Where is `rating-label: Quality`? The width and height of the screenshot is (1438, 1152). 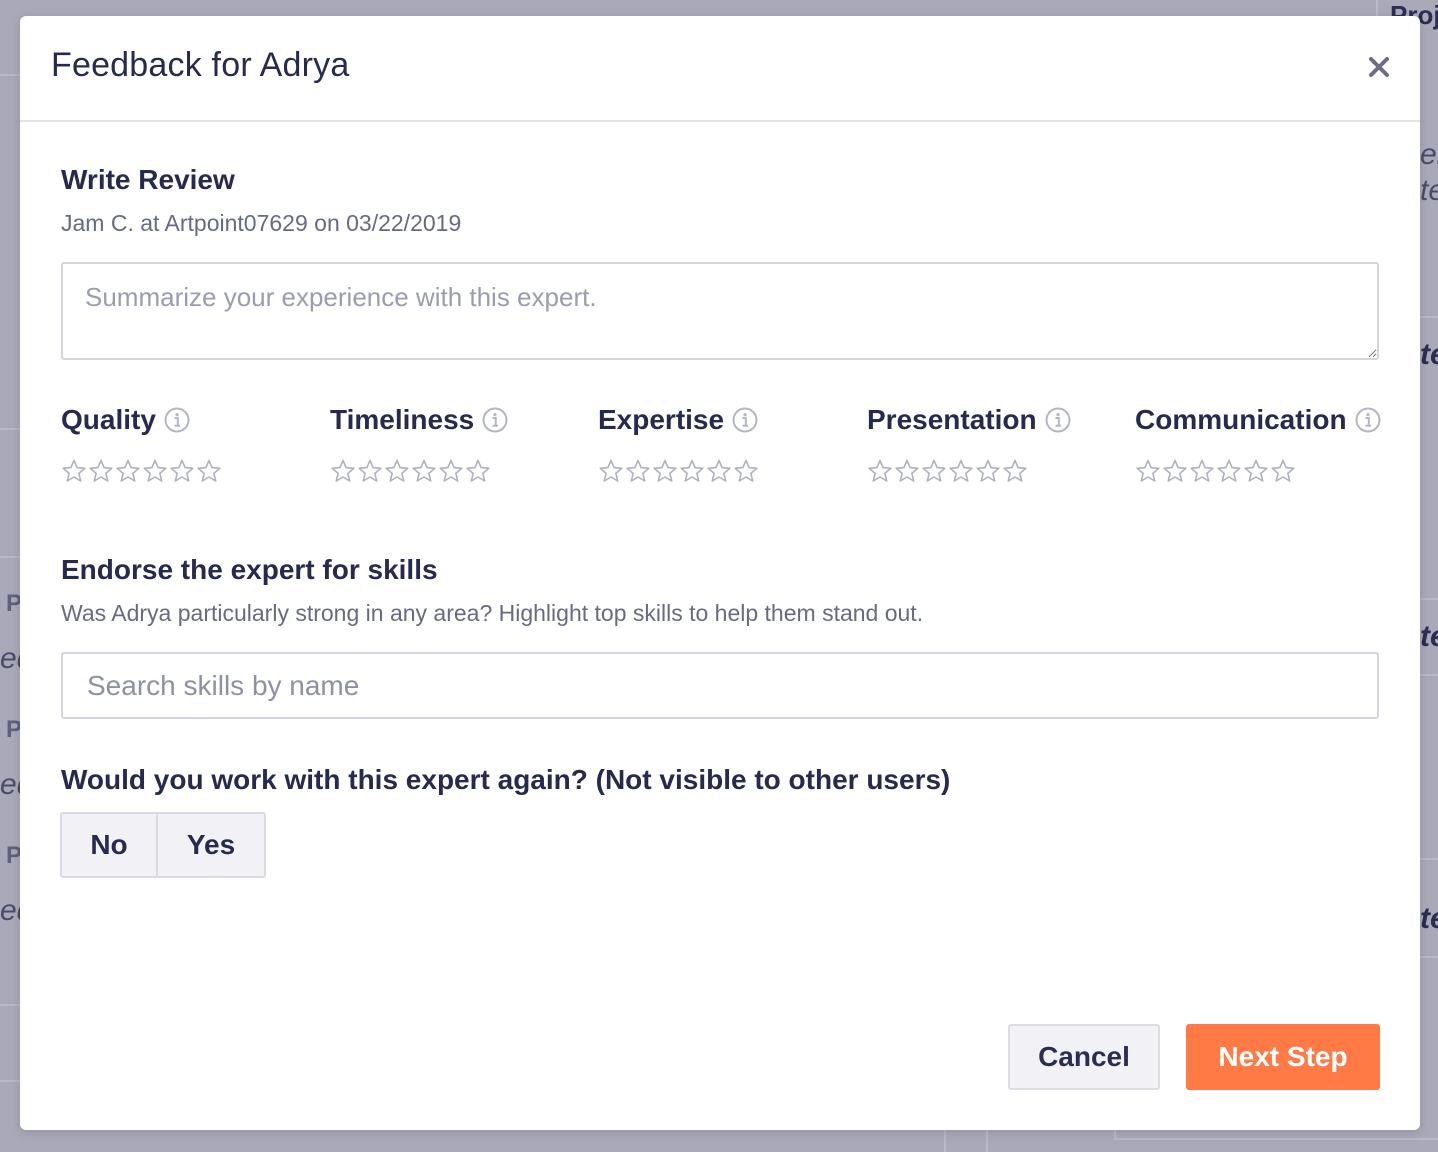
rating-label: Quality is located at coordinates (108, 419).